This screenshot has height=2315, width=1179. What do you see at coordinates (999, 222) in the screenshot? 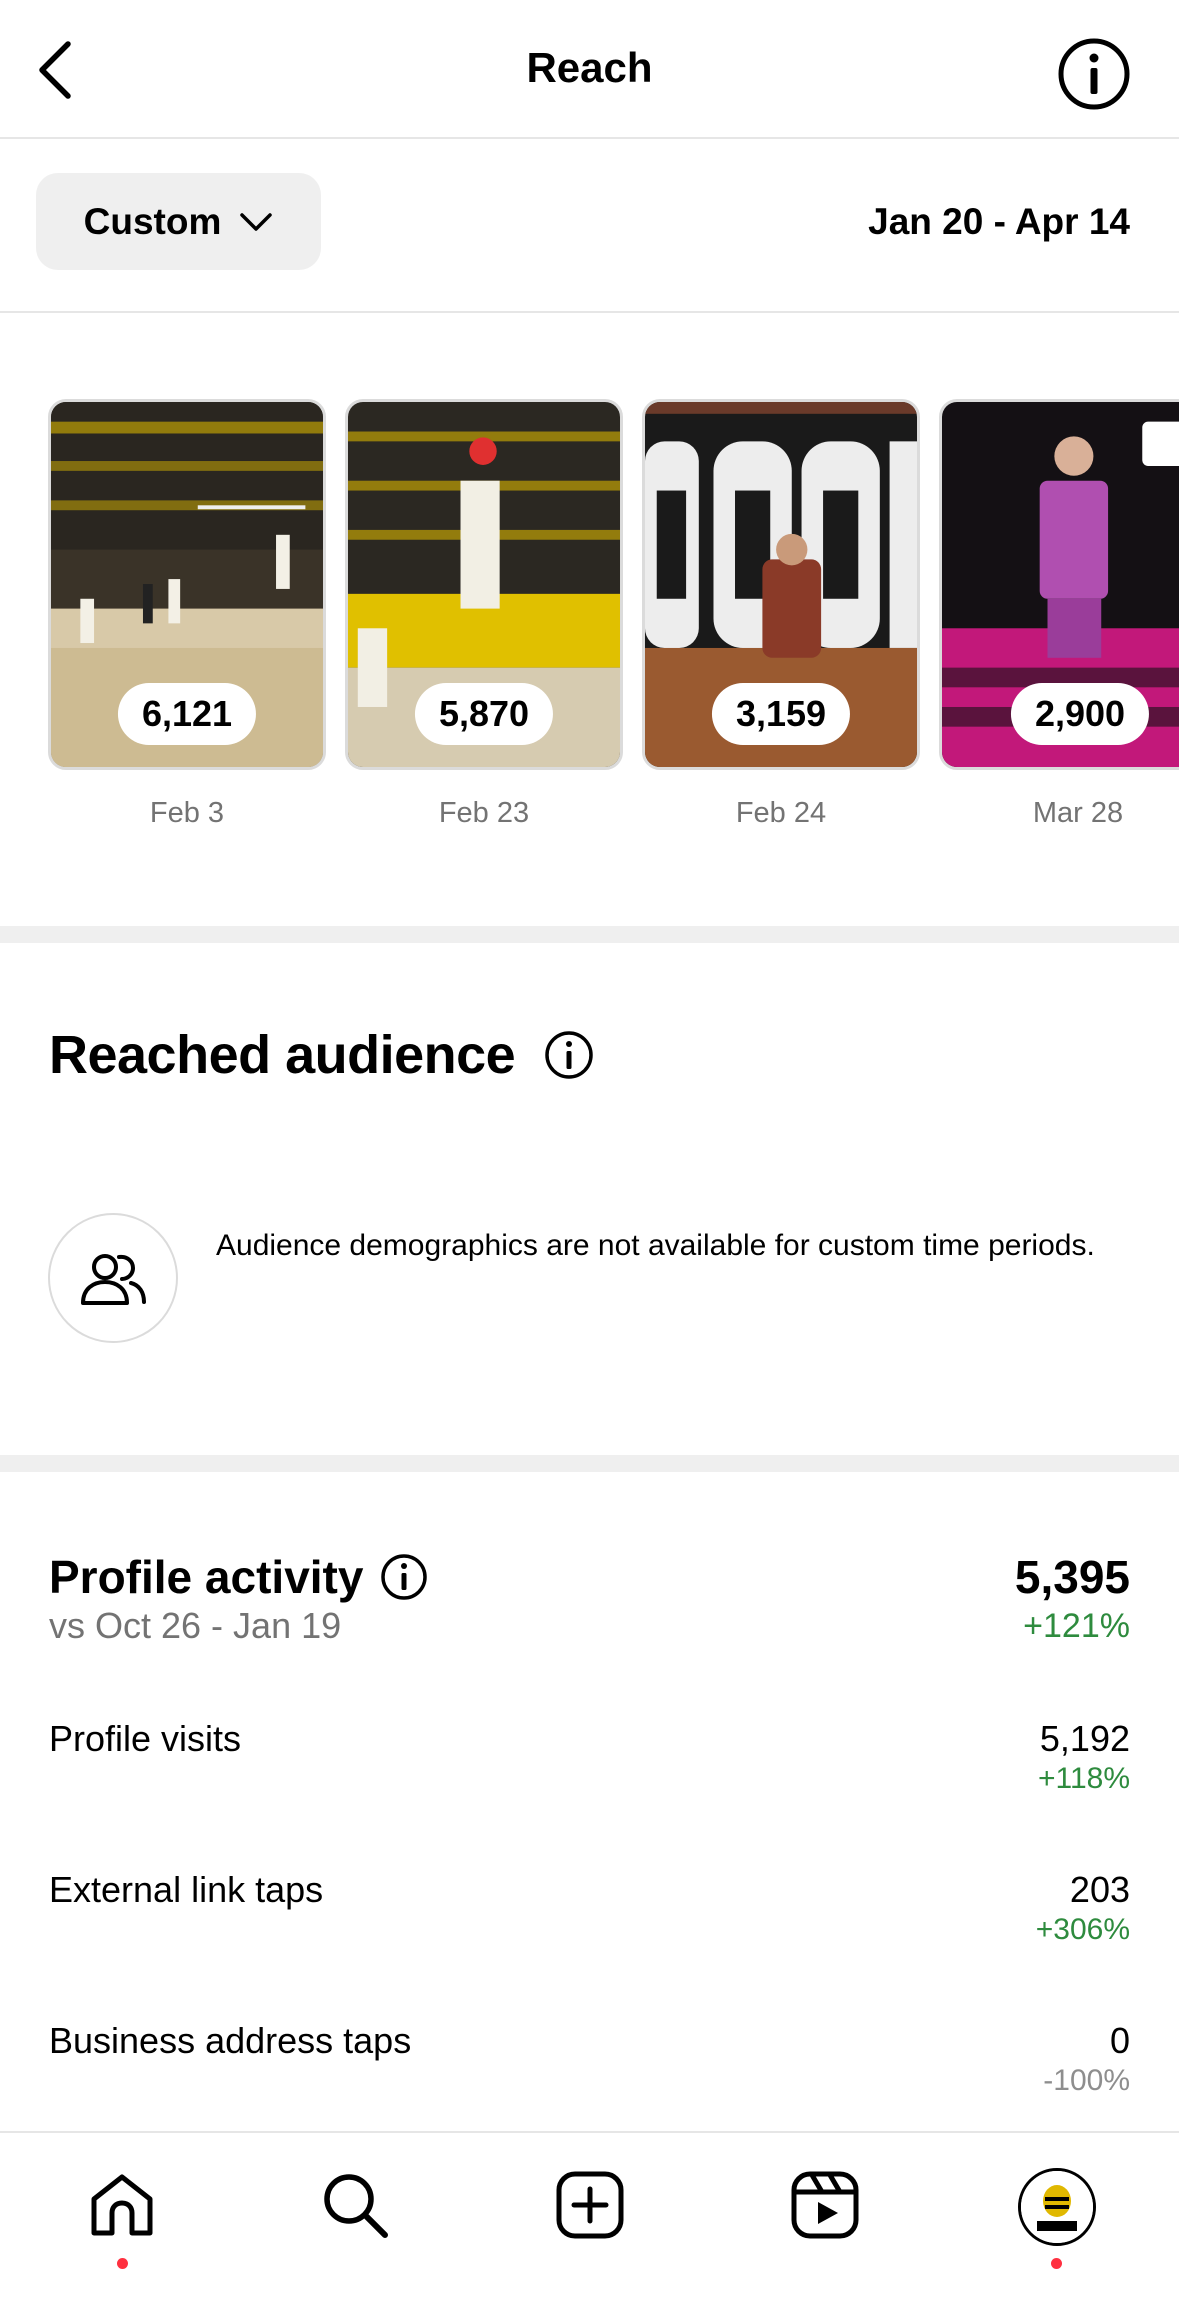
I see `date-range: Jan 20 - Apr 14` at bounding box center [999, 222].